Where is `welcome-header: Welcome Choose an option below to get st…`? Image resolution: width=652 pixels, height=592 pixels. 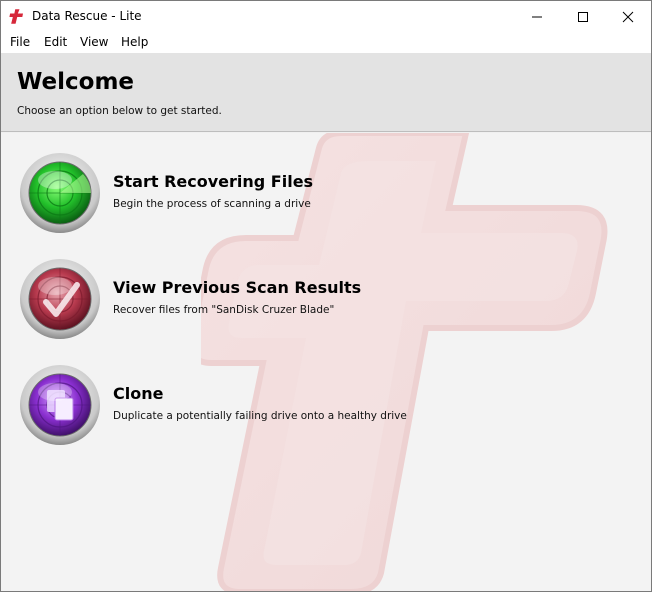
welcome-header: Welcome Choose an option below to get st… is located at coordinates (326, 92).